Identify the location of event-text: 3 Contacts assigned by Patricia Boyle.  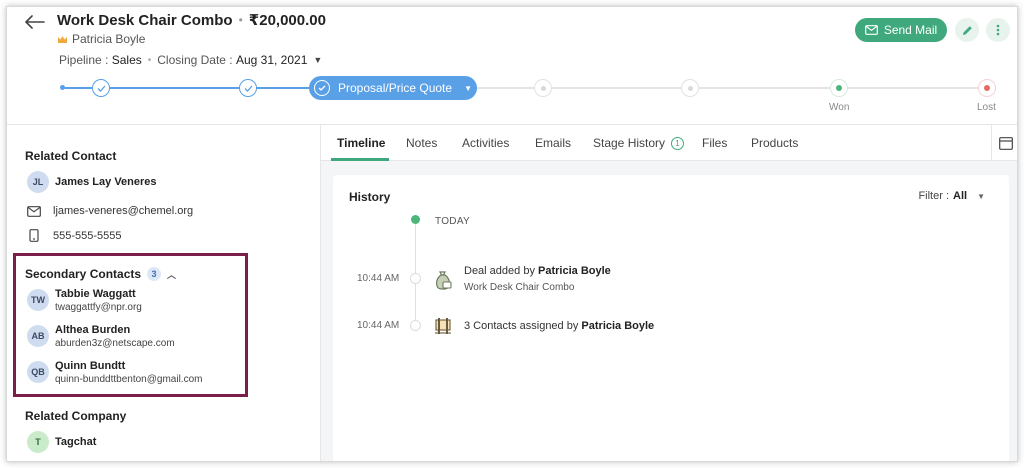
(559, 326).